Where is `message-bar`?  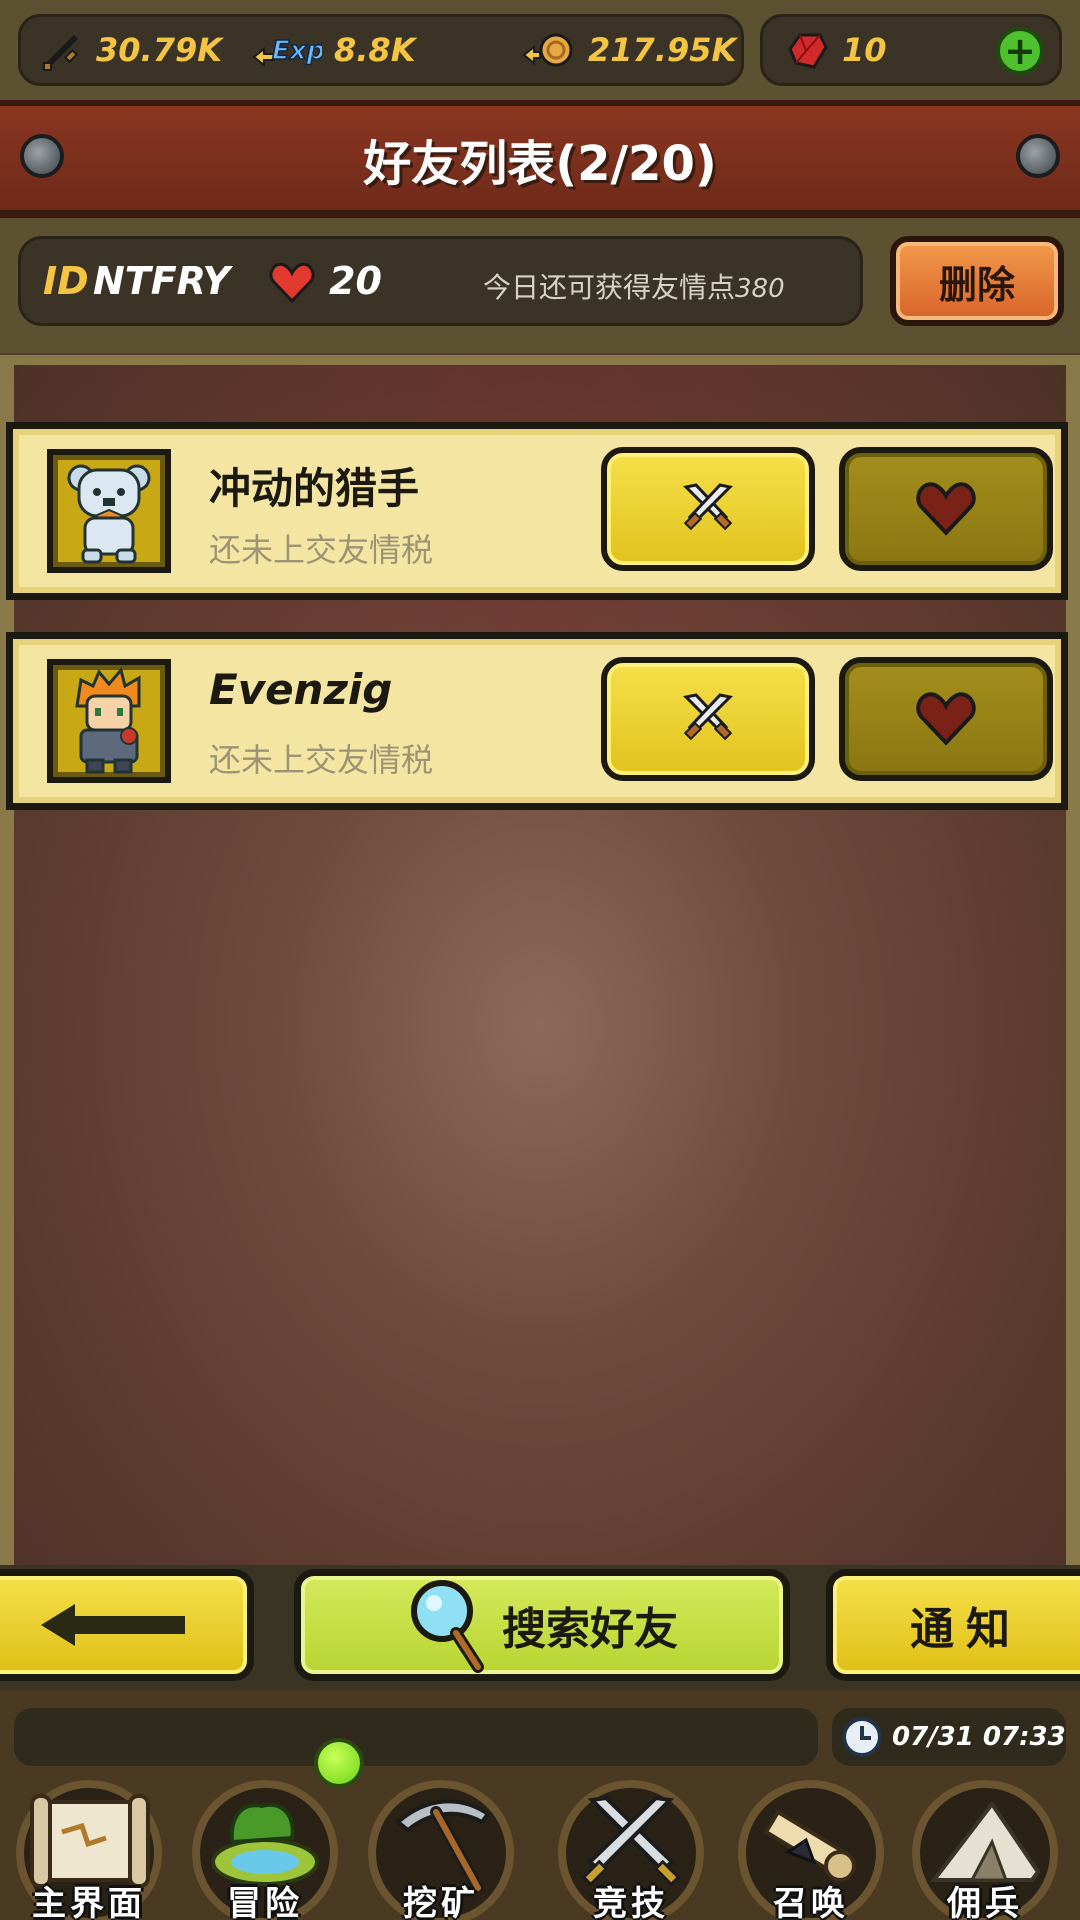 message-bar is located at coordinates (416, 1737).